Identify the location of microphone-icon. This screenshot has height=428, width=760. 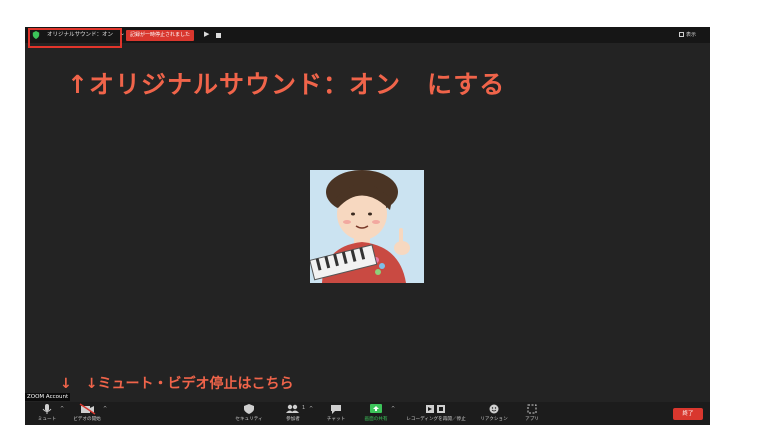
(47, 409).